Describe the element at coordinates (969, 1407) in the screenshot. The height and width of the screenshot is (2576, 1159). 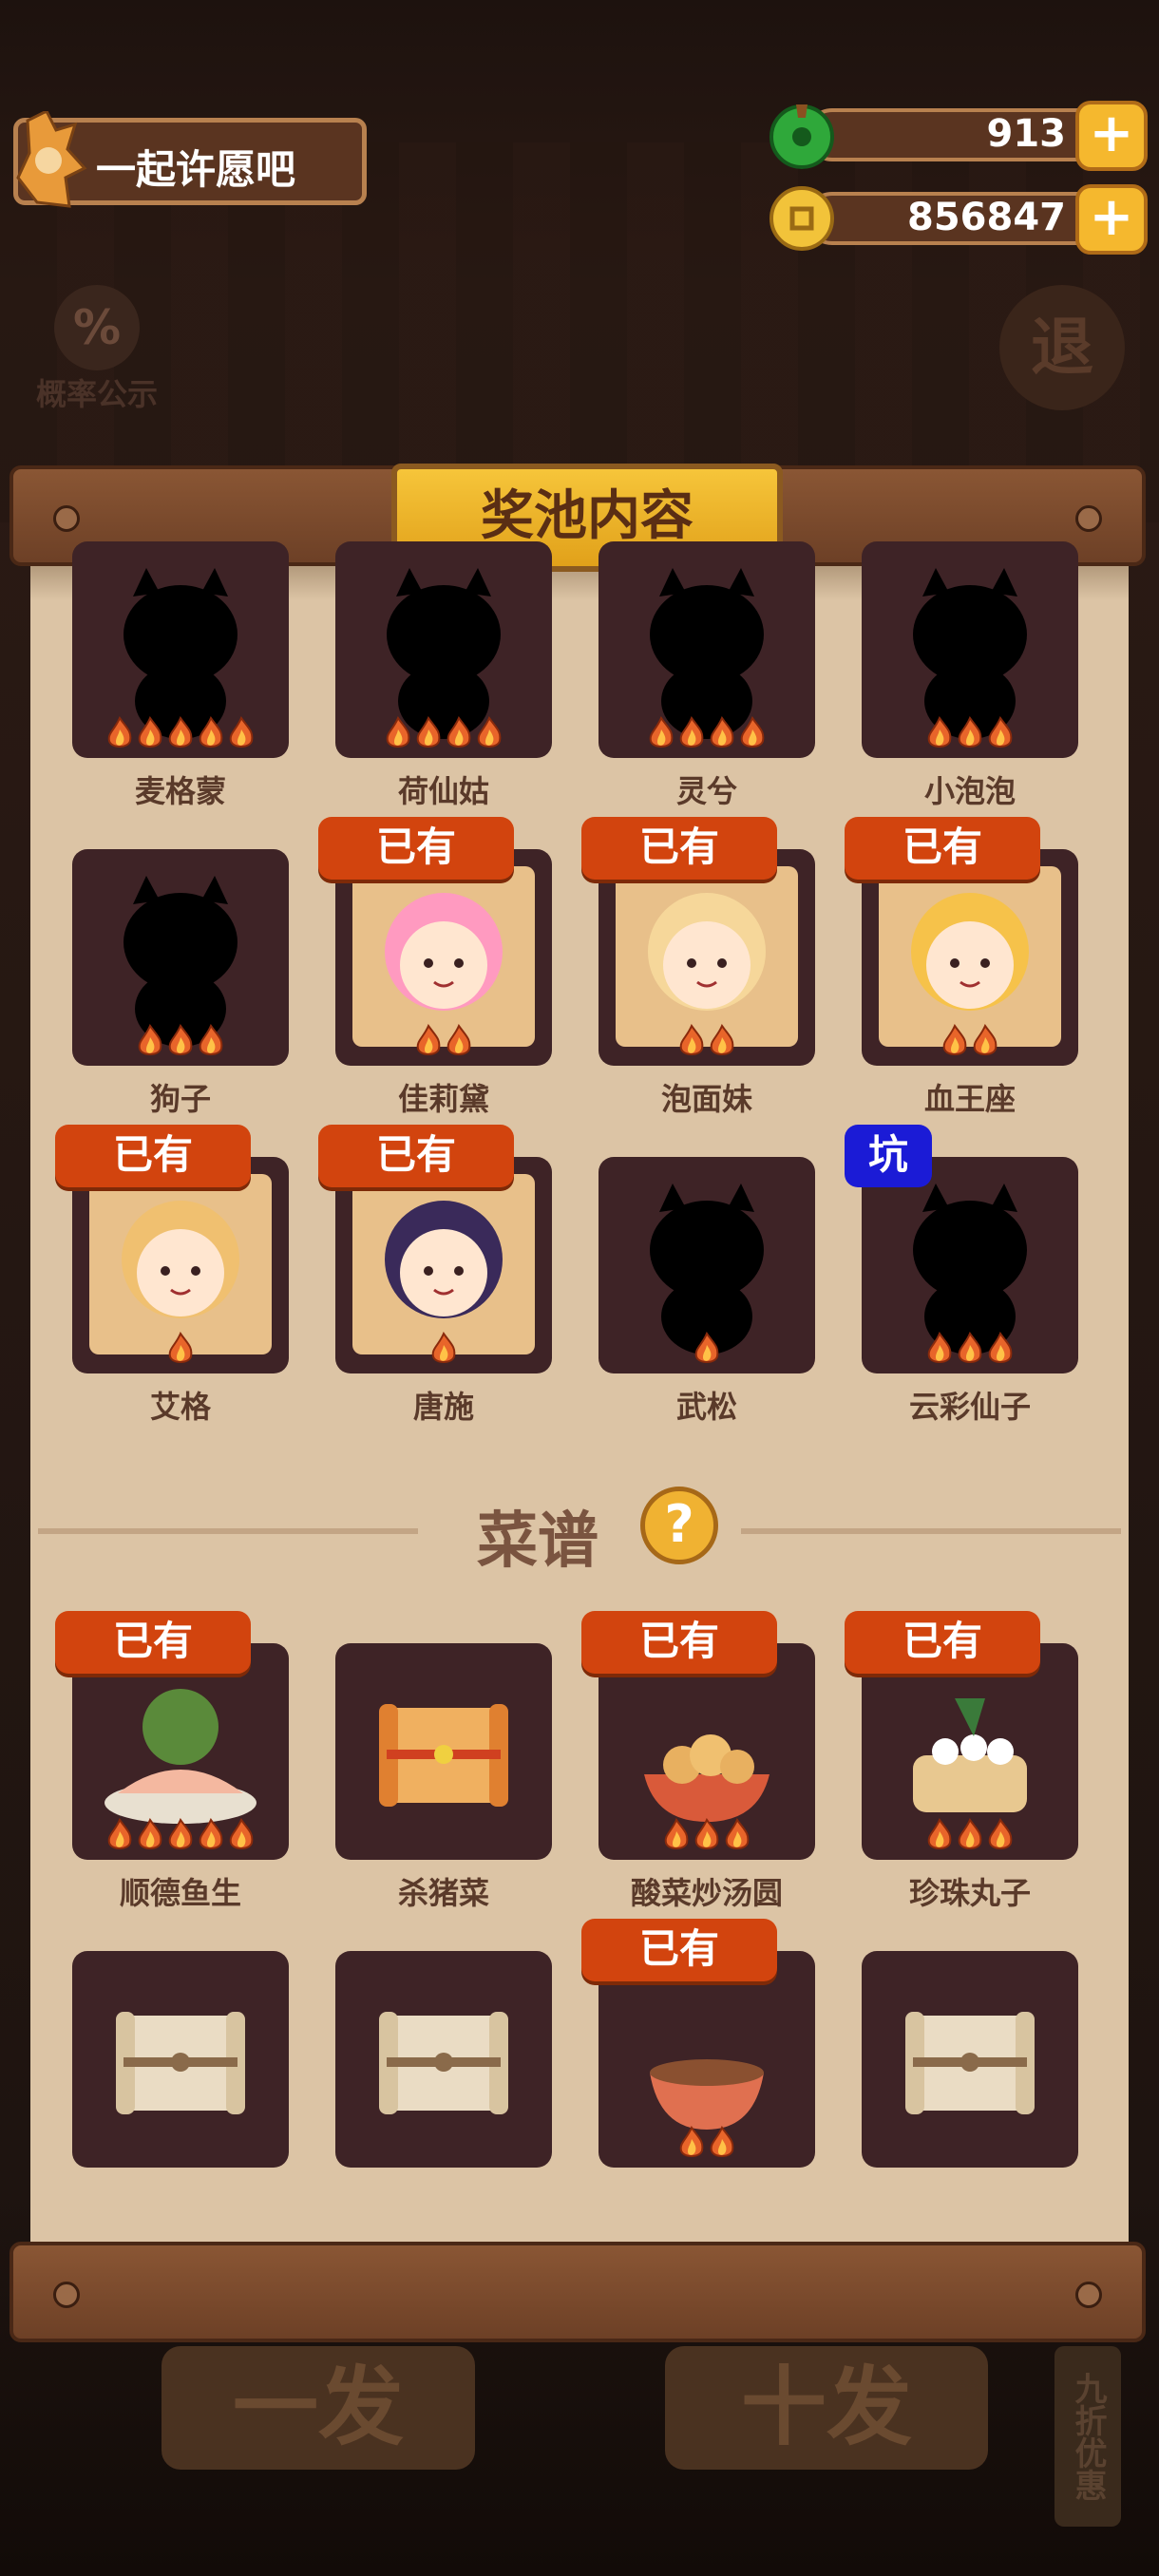
I see `character-name: 云彩仙子` at that location.